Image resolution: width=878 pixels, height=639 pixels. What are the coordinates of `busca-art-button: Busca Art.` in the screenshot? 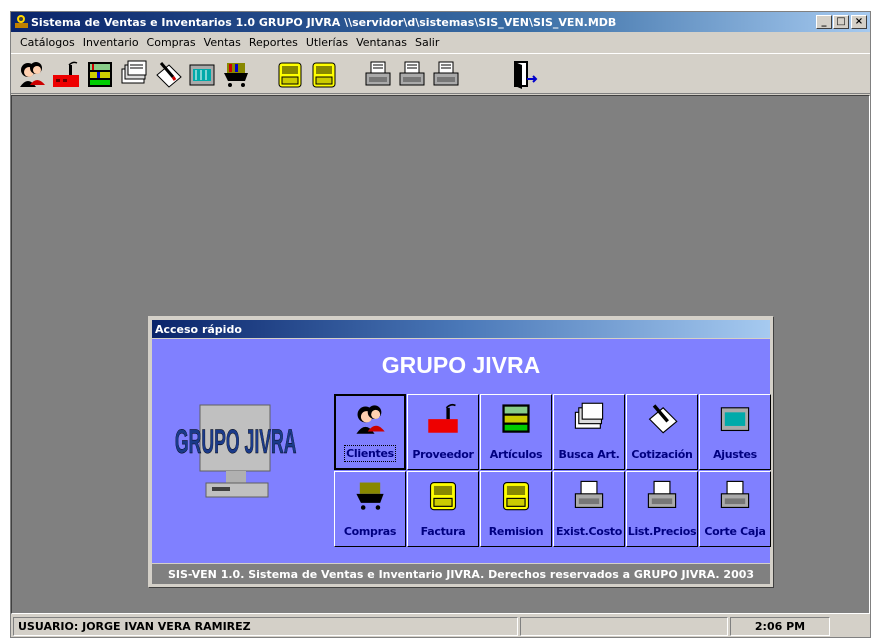 It's located at (589, 432).